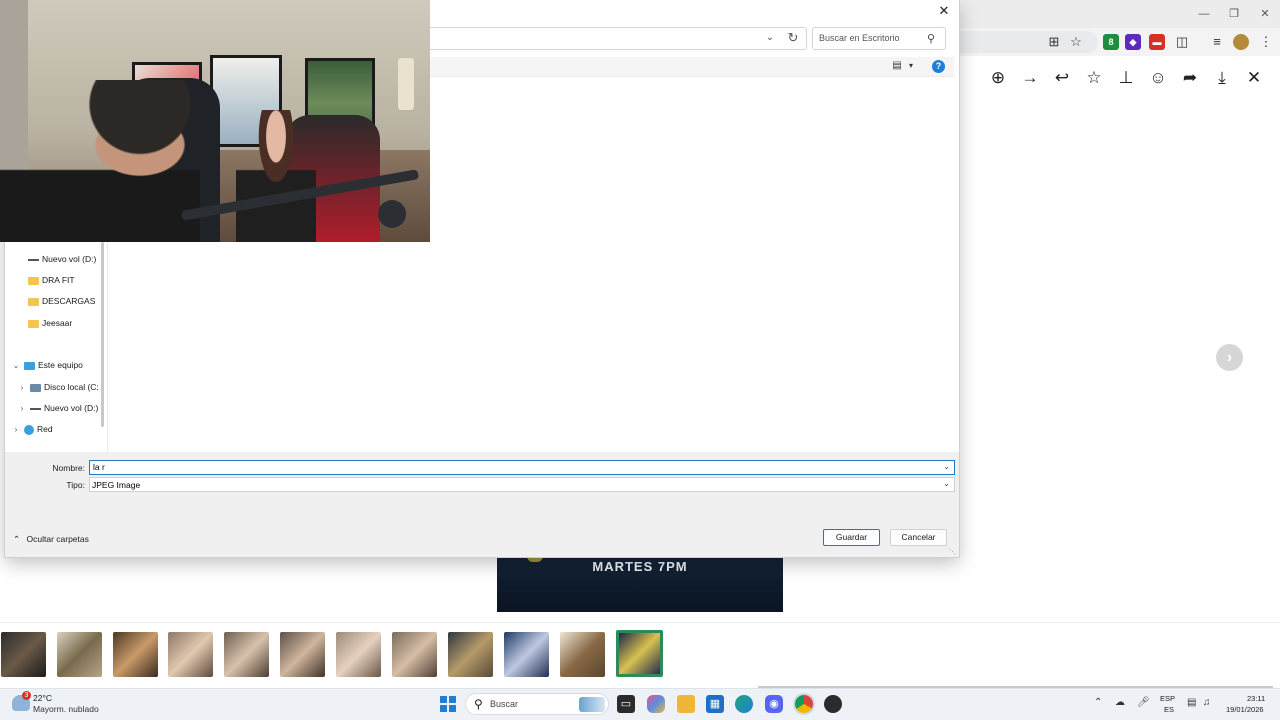  What do you see at coordinates (522, 467) in the screenshot?
I see `filename-input: la r ⌄` at bounding box center [522, 467].